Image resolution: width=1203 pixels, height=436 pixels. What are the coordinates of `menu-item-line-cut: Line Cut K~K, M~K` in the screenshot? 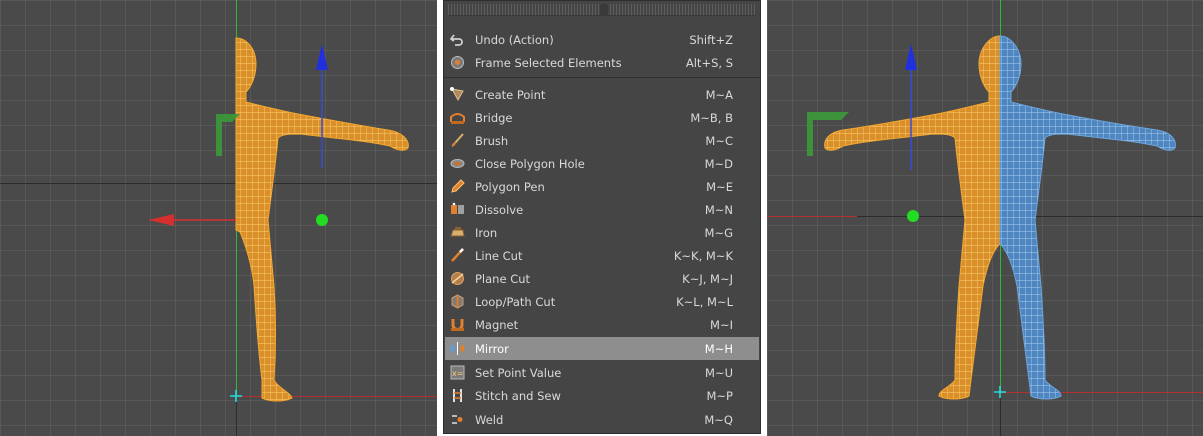 It's located at (602, 255).